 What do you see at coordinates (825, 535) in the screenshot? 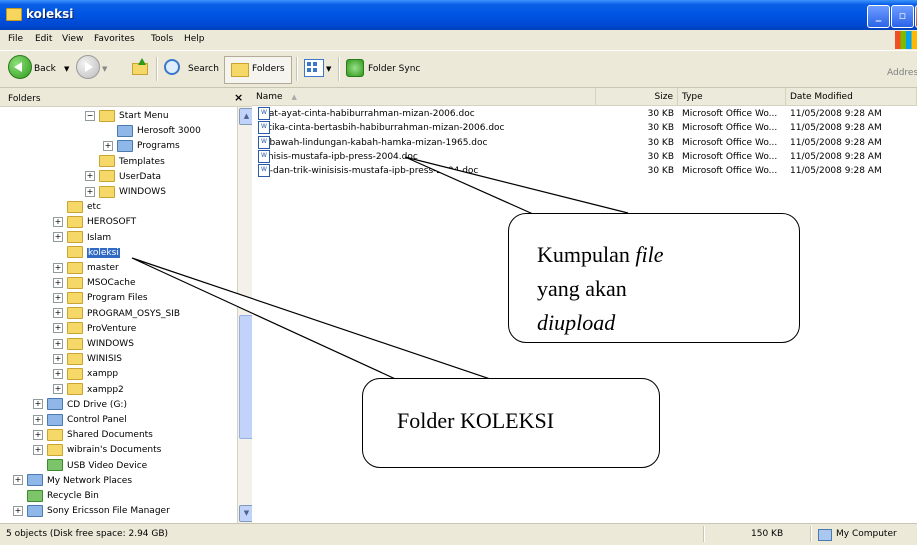
I see `my-computer-icon` at bounding box center [825, 535].